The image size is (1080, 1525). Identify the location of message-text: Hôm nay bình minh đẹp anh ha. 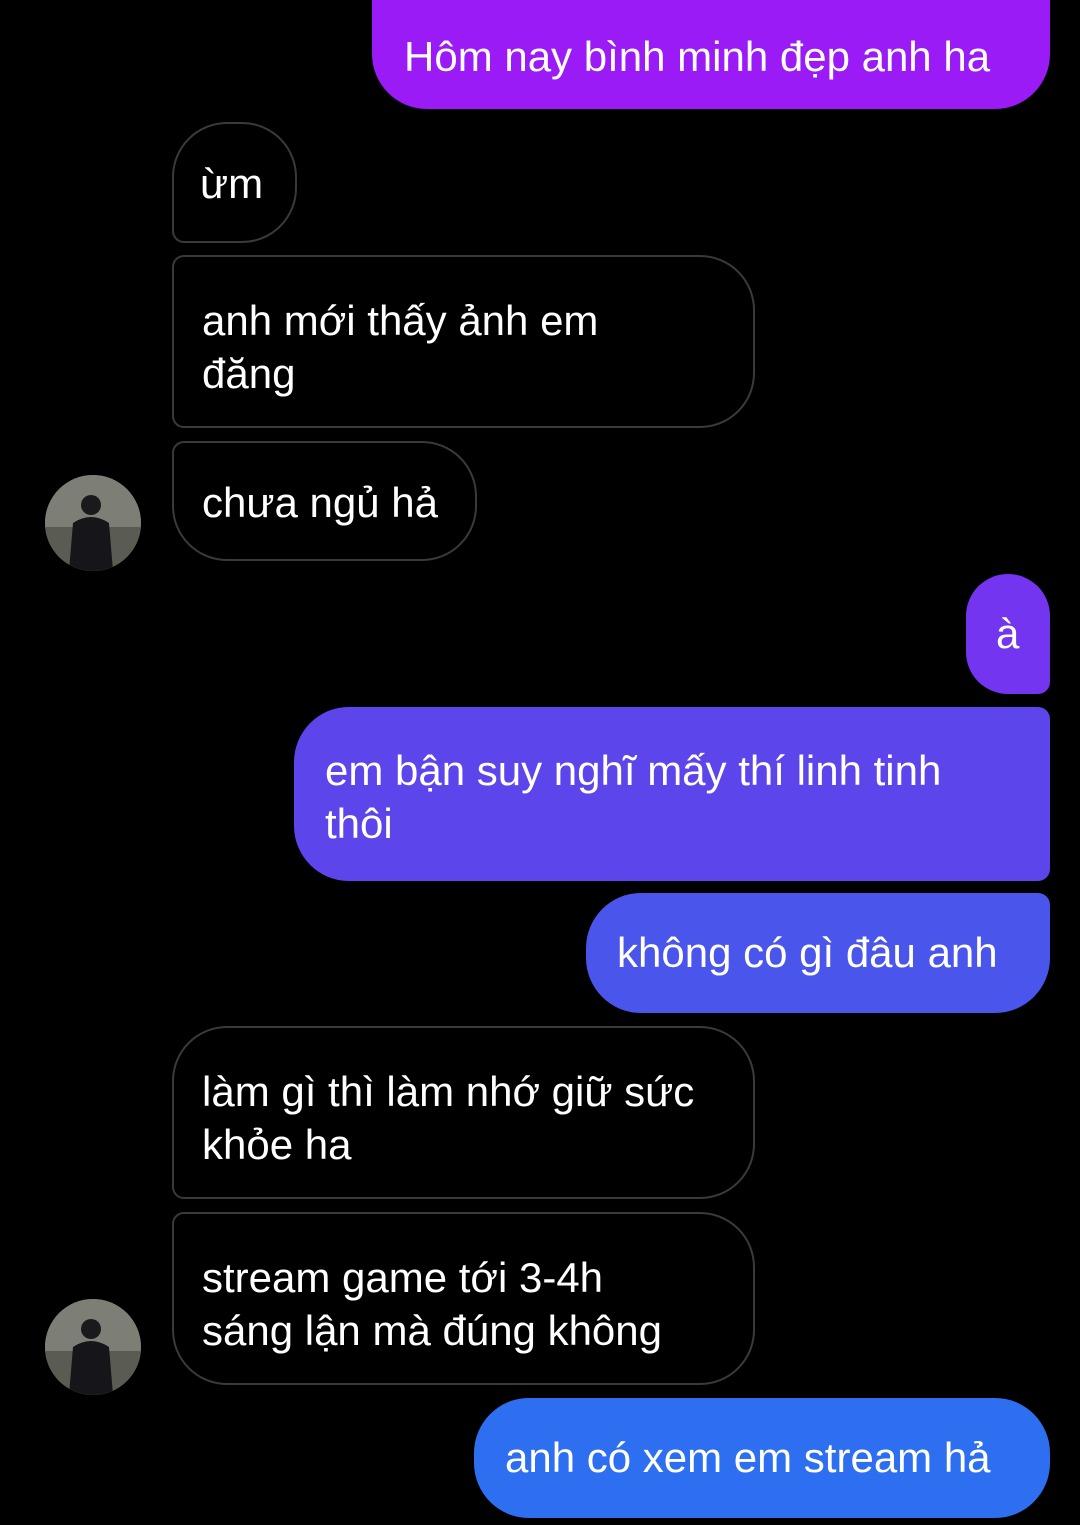
(697, 56).